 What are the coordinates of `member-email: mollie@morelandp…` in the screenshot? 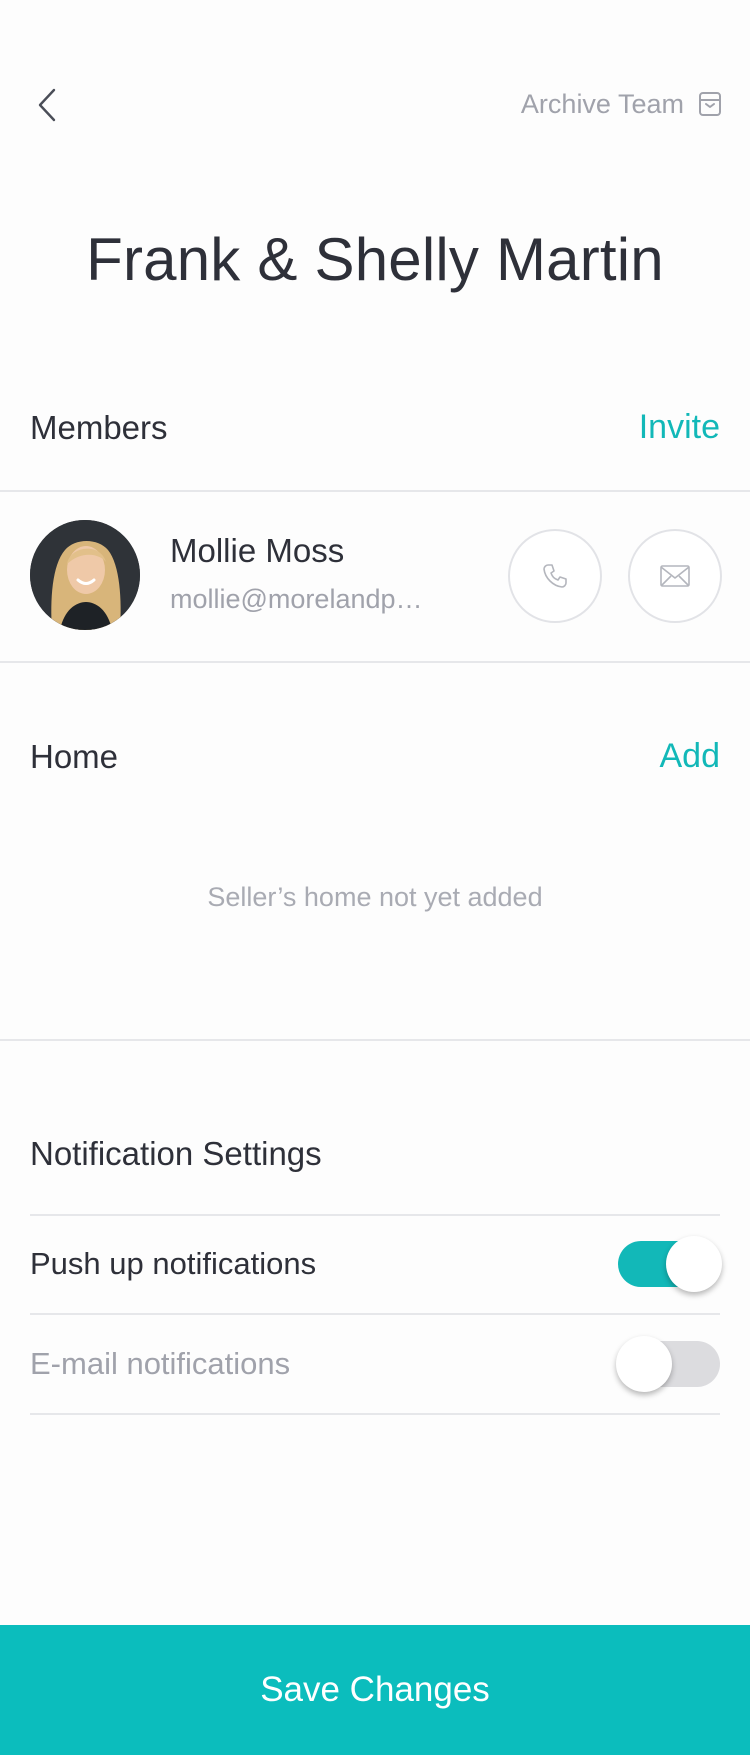 It's located at (296, 599).